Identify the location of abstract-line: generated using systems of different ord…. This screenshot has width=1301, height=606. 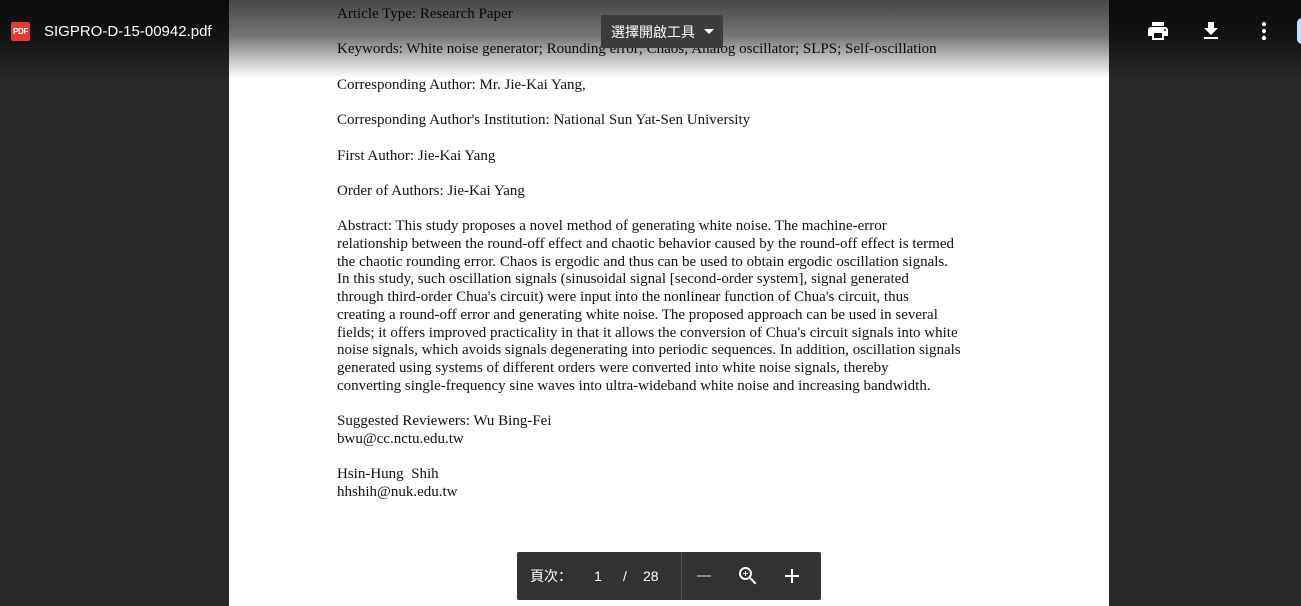
(613, 367).